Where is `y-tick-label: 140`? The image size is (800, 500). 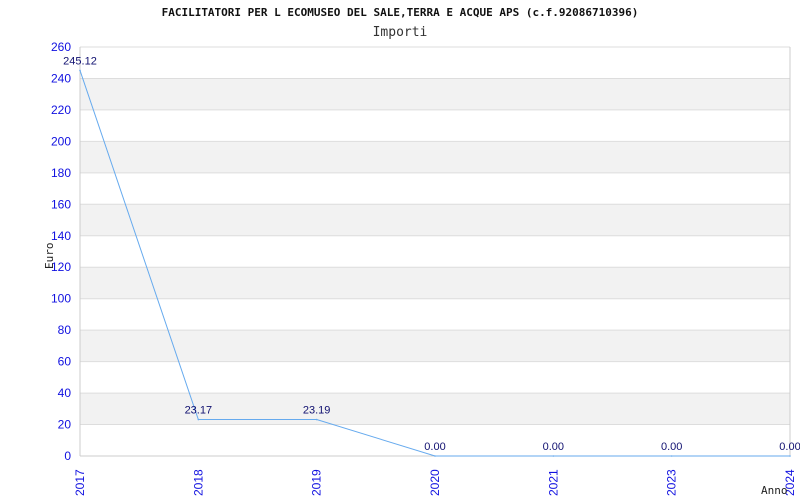
y-tick-label: 140 is located at coordinates (61, 236).